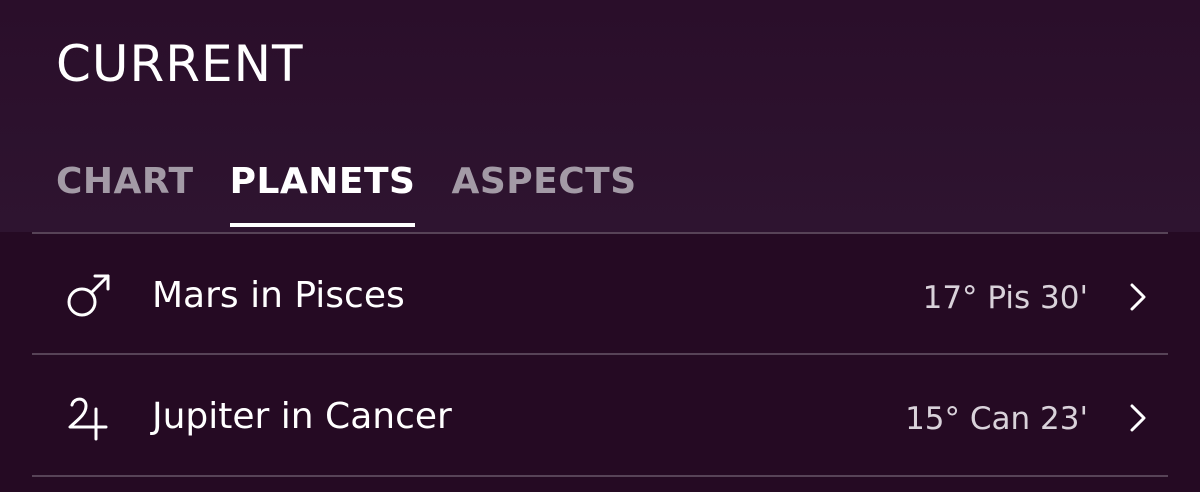 This screenshot has height=492, width=1200. I want to click on jupiter-icon, so click(88, 417).